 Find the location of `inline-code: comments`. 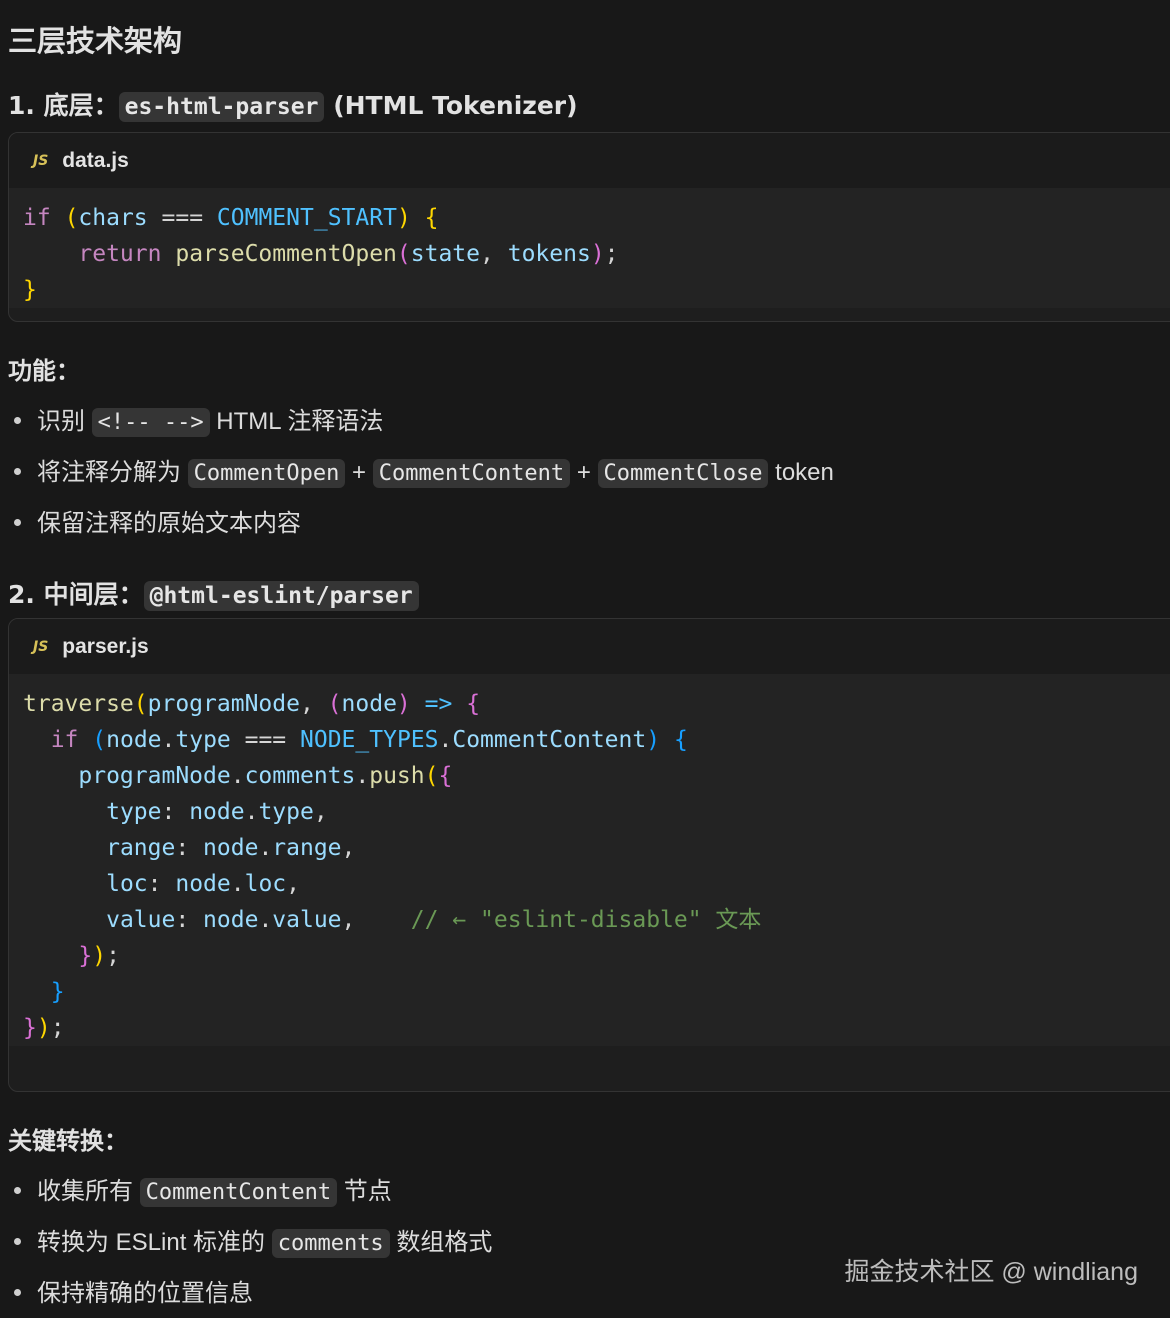

inline-code: comments is located at coordinates (330, 1243).